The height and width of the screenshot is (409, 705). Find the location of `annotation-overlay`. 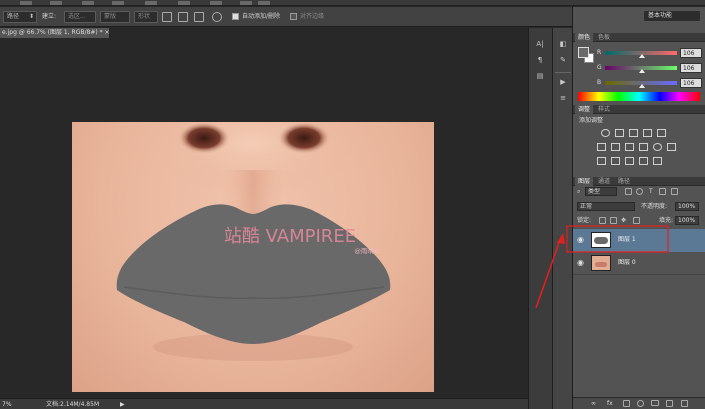

annotation-overlay is located at coordinates (602, 267).